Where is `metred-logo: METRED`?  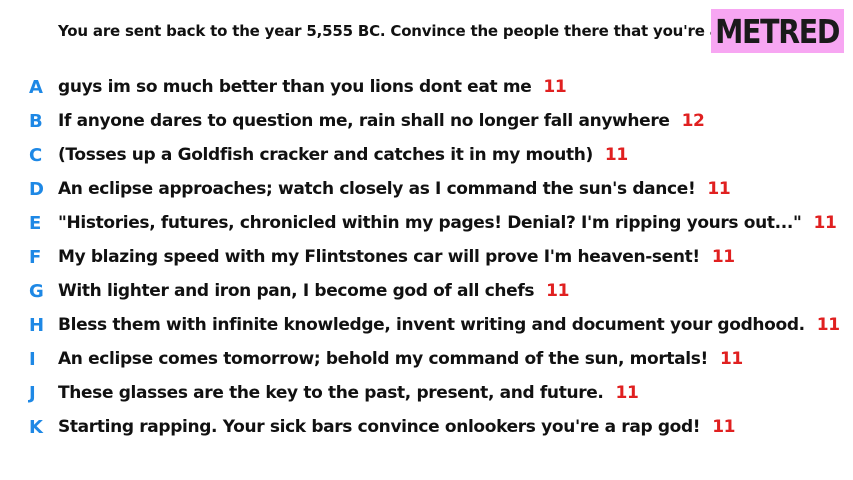 metred-logo: METRED is located at coordinates (777, 31).